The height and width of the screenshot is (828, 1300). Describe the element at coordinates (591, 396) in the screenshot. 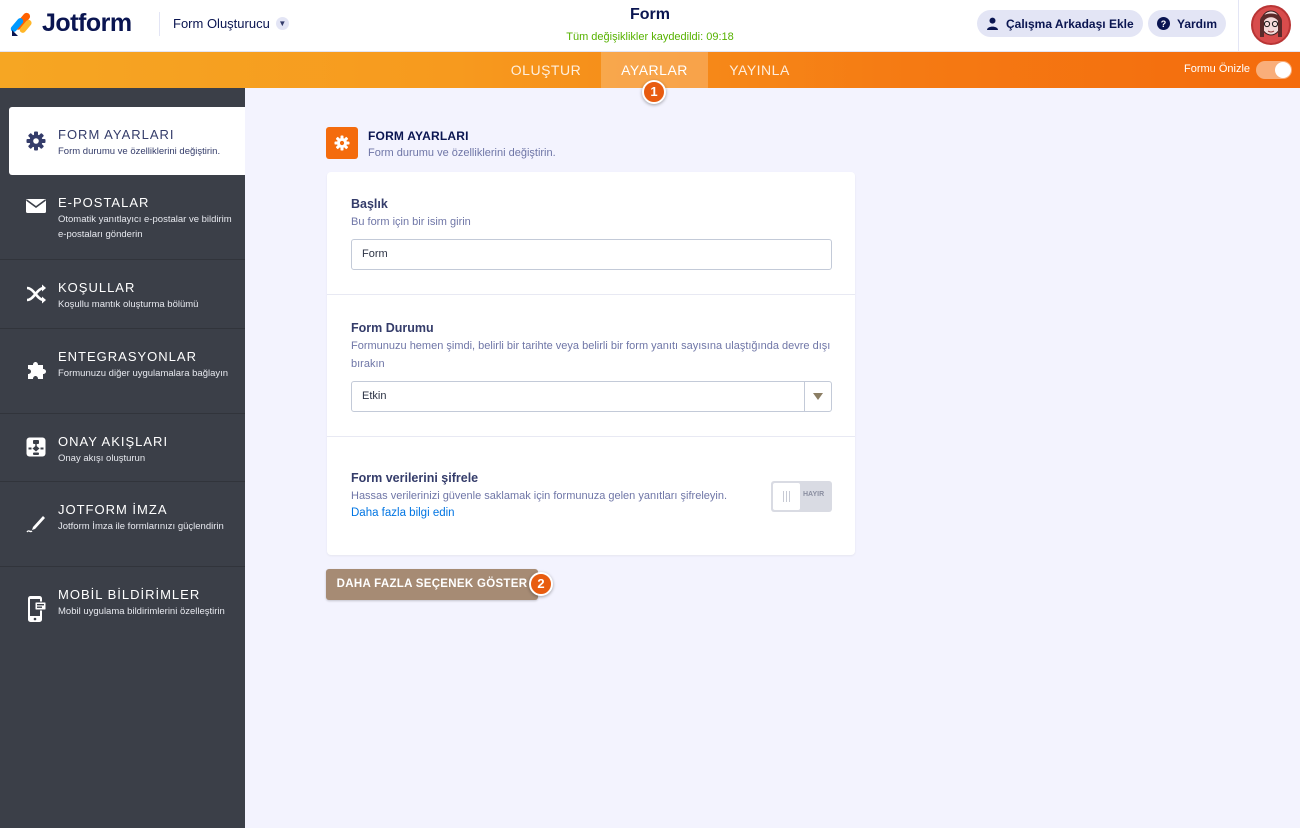

I see `form-status-select: Etkin` at that location.